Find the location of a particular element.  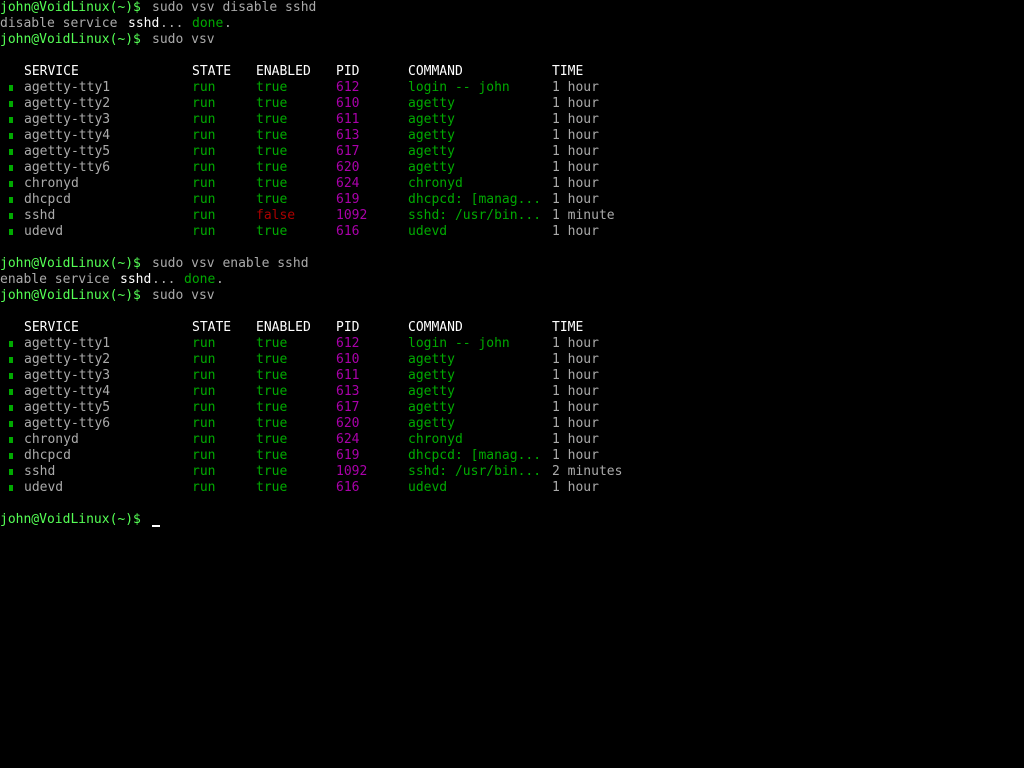

cell-time: 1 minute is located at coordinates (583, 215).